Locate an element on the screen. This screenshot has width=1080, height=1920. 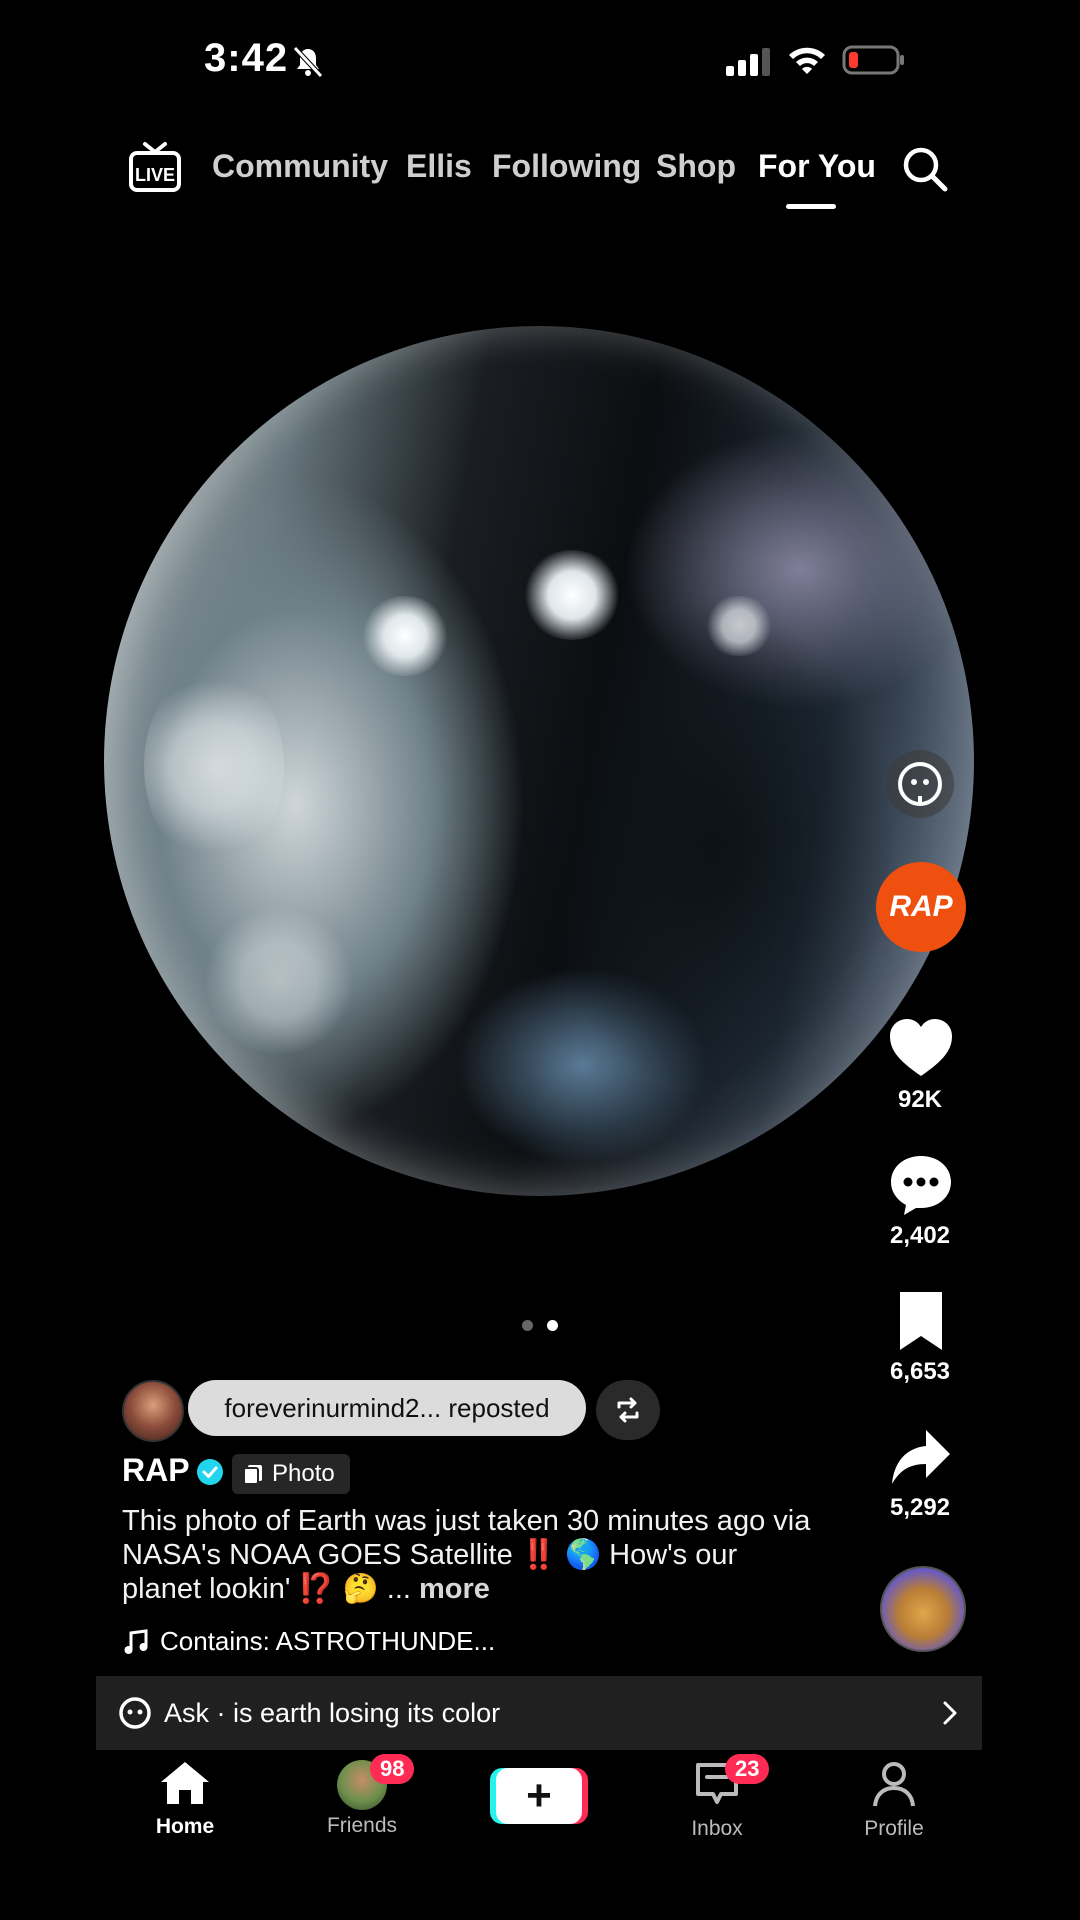
tab-label: Home is located at coordinates (185, 1826).